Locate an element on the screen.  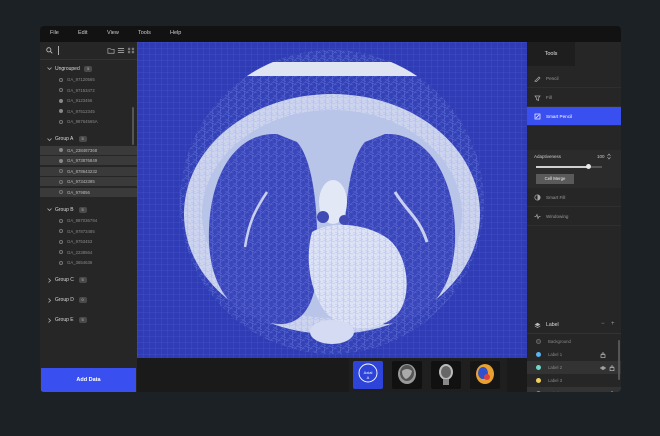
tree-item: GA_878643232 is located at coordinates (88, 171).